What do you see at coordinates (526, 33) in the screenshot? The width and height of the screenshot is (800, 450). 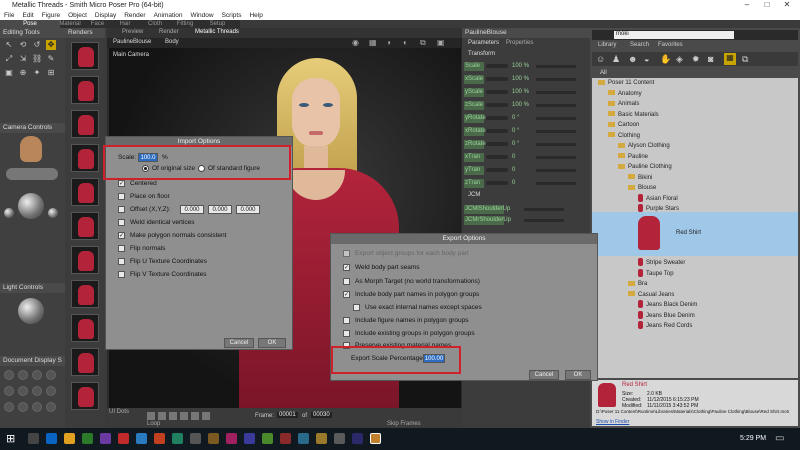 I see `param-figure-select: PaulineBlouse` at bounding box center [526, 33].